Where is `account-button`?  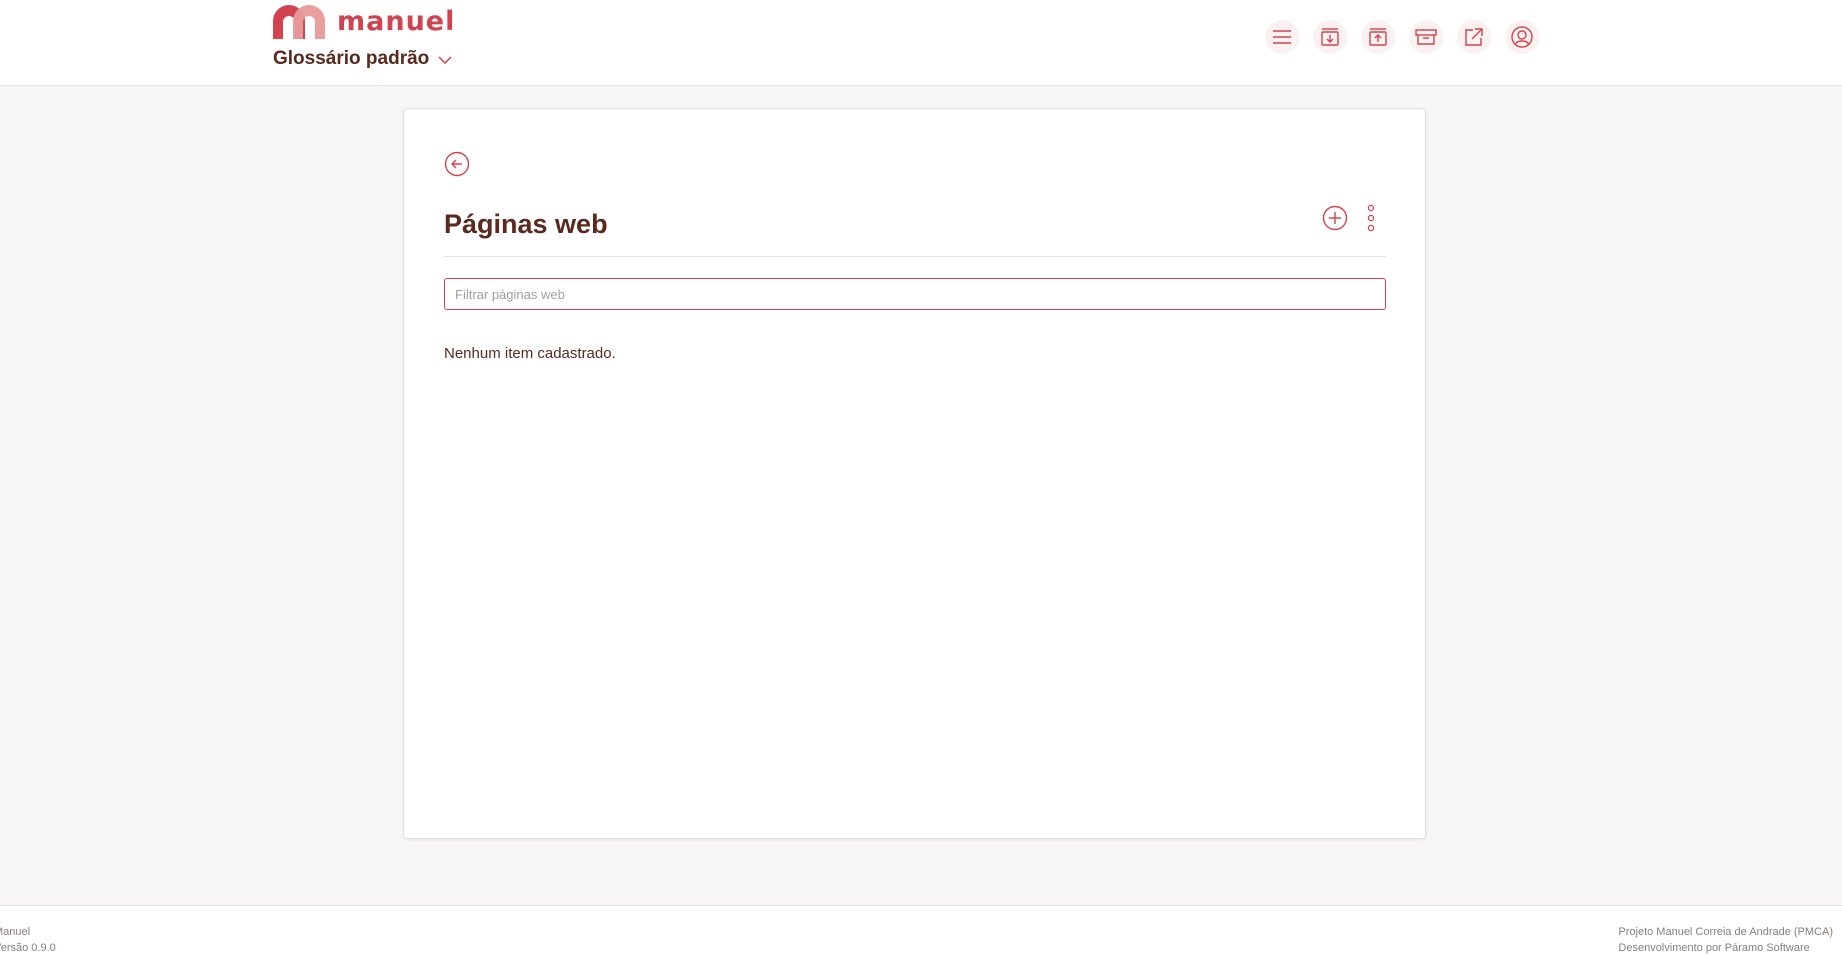
account-button is located at coordinates (1522, 37).